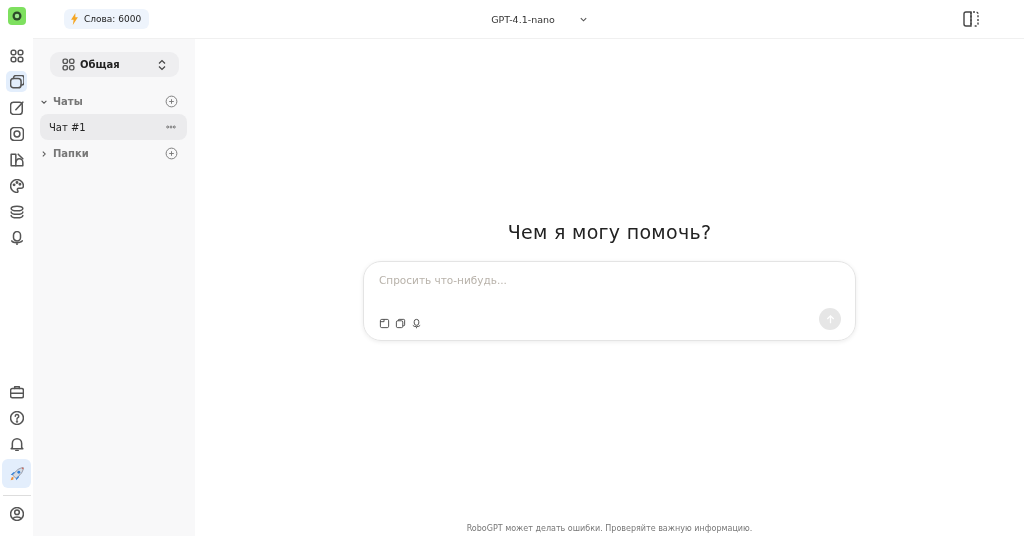 The height and width of the screenshot is (536, 1024). Describe the element at coordinates (971, 19) in the screenshot. I see `sidebar-toggle-button` at that location.